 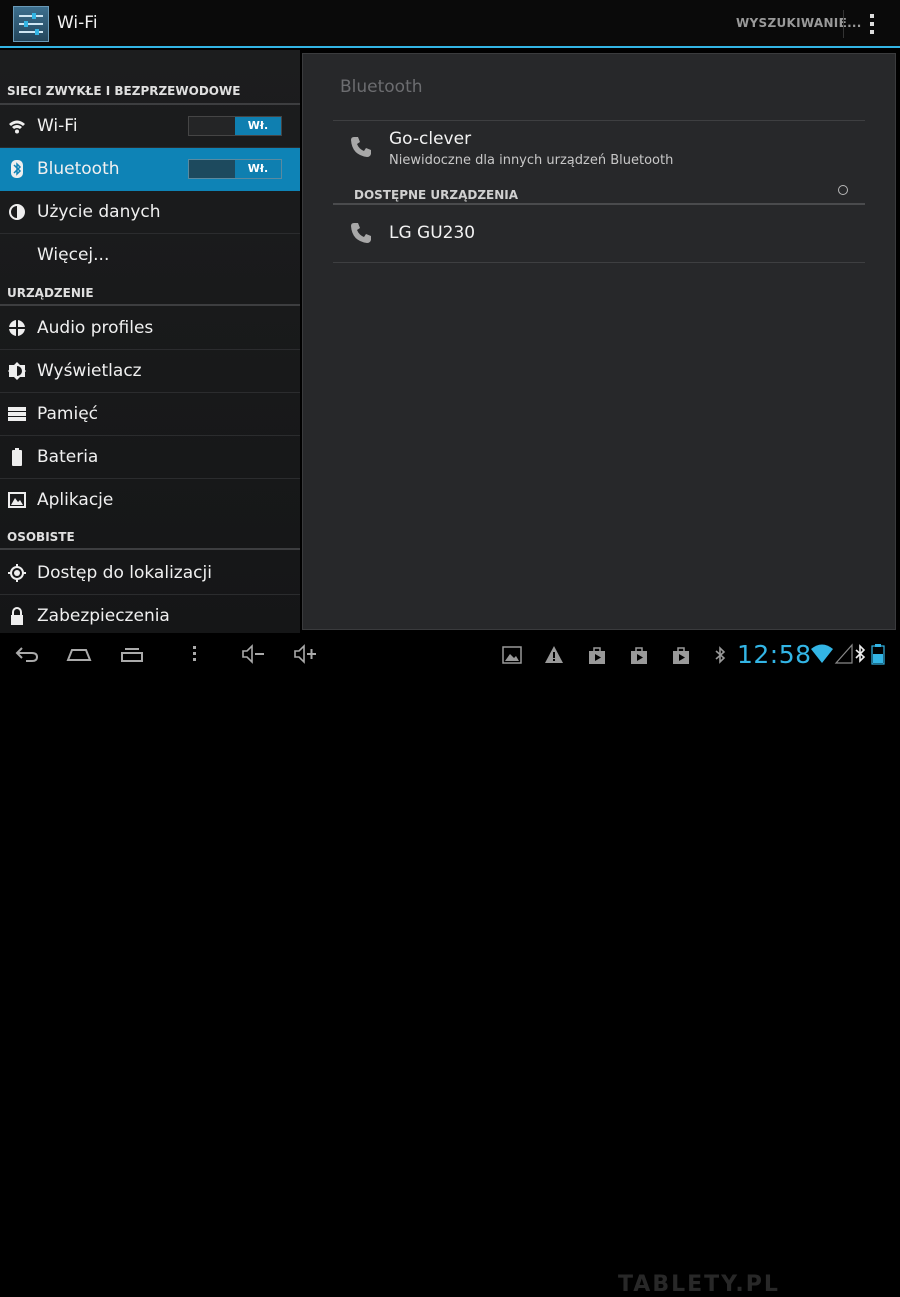 I want to click on overflow-menu-icon, so click(x=872, y=24).